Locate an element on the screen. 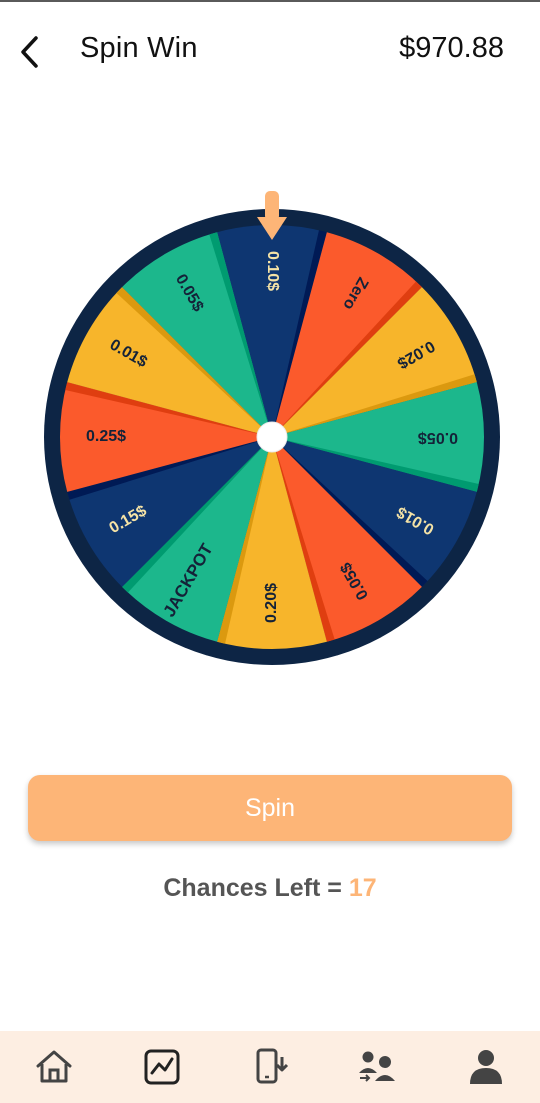 This screenshot has height=1103, width=540. balance-amount: $970.88 is located at coordinates (451, 48).